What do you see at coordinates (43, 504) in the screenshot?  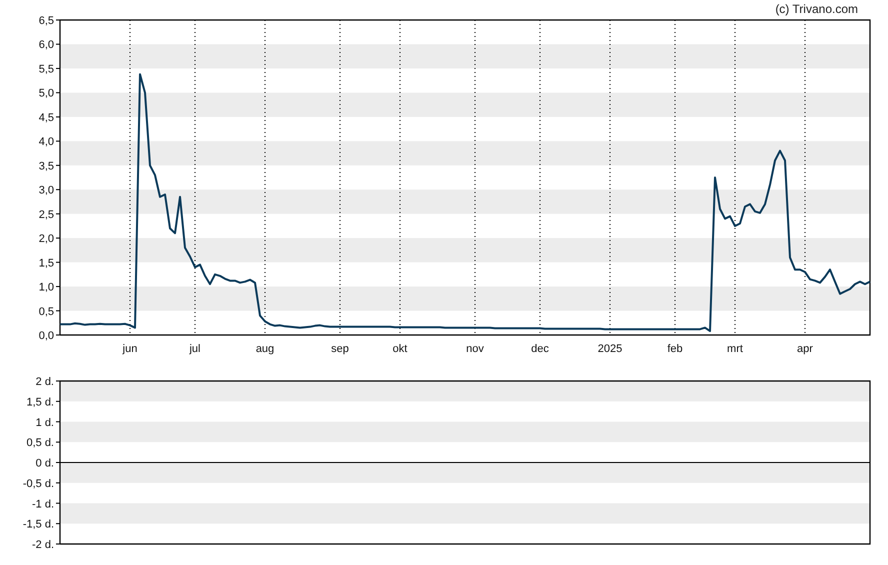 I see `y-axis-label: -1 d.` at bounding box center [43, 504].